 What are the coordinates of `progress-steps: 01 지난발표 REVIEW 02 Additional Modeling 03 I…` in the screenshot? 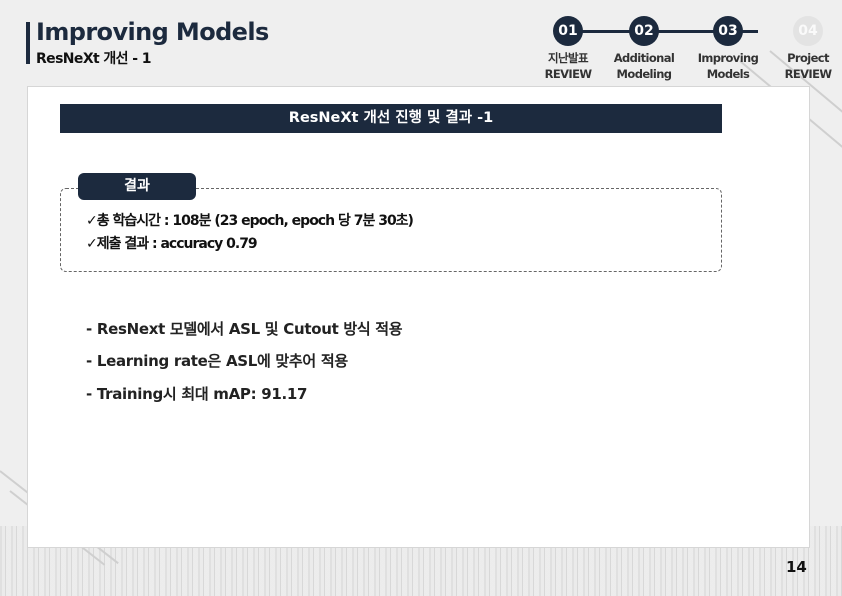 It's located at (685, 52).